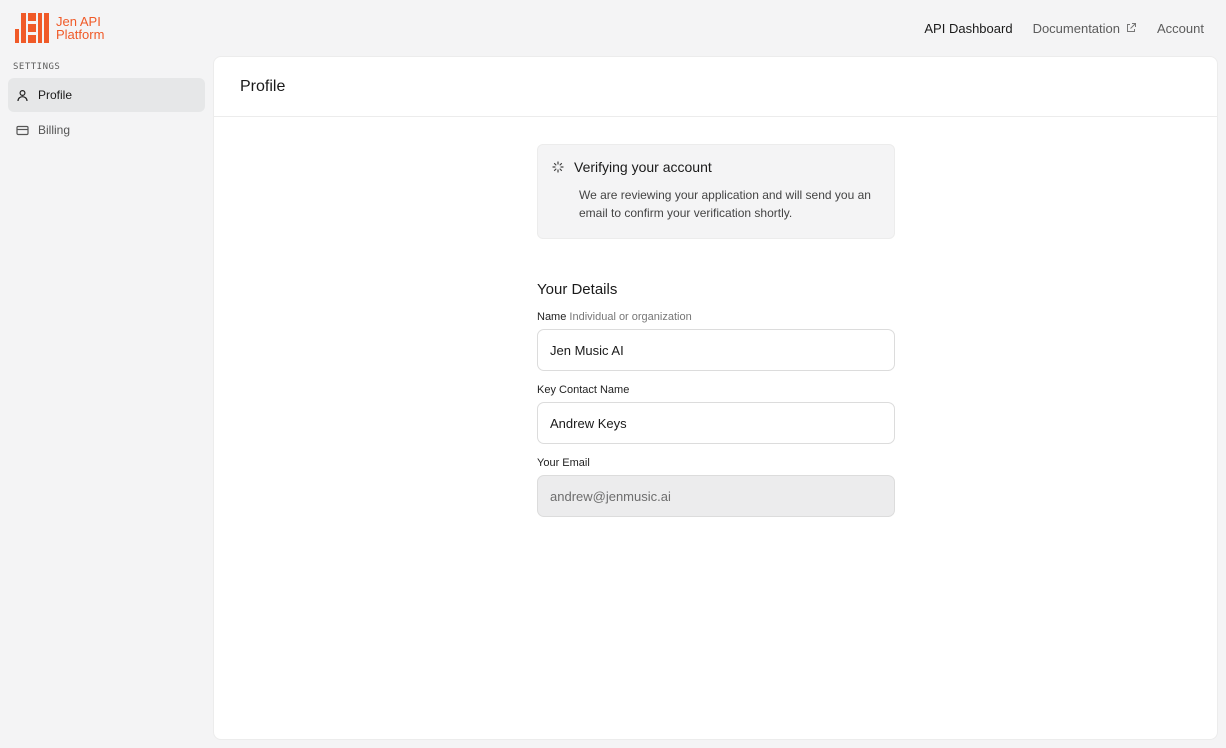  I want to click on sidebar-section-label: SETTINGS, so click(37, 67).